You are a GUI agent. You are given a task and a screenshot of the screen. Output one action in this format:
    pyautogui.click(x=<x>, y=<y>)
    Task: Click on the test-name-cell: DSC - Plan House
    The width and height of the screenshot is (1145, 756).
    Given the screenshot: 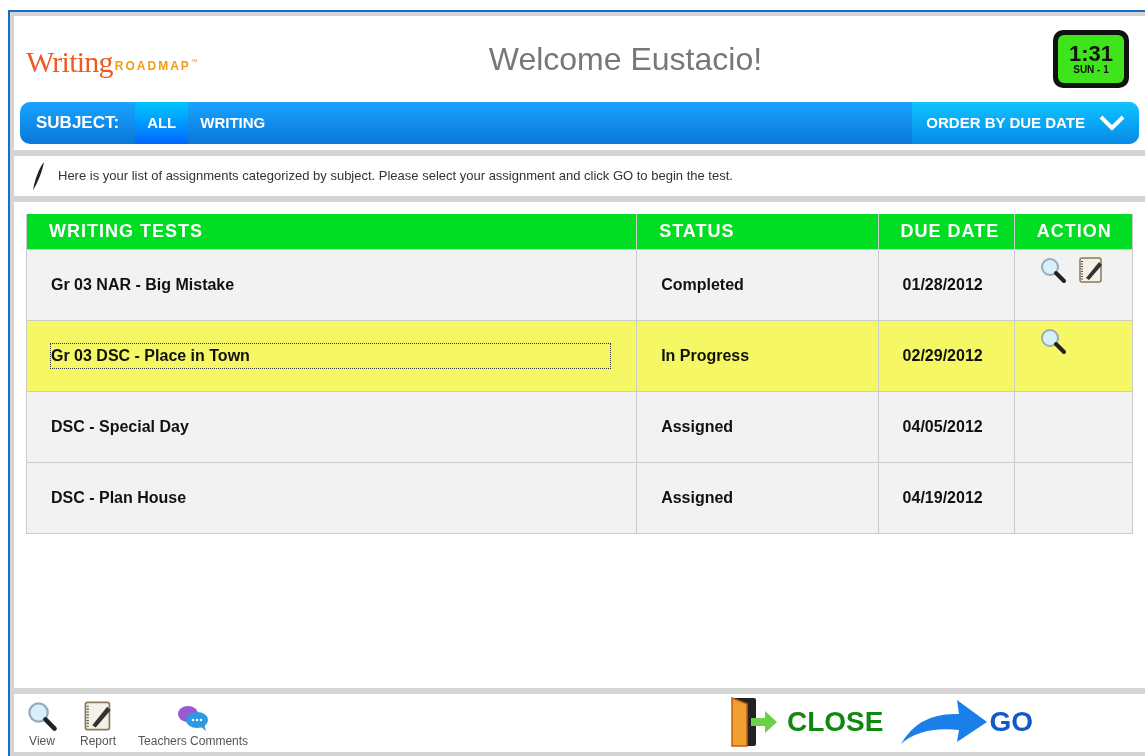 What is the action you would take?
    pyautogui.click(x=119, y=498)
    